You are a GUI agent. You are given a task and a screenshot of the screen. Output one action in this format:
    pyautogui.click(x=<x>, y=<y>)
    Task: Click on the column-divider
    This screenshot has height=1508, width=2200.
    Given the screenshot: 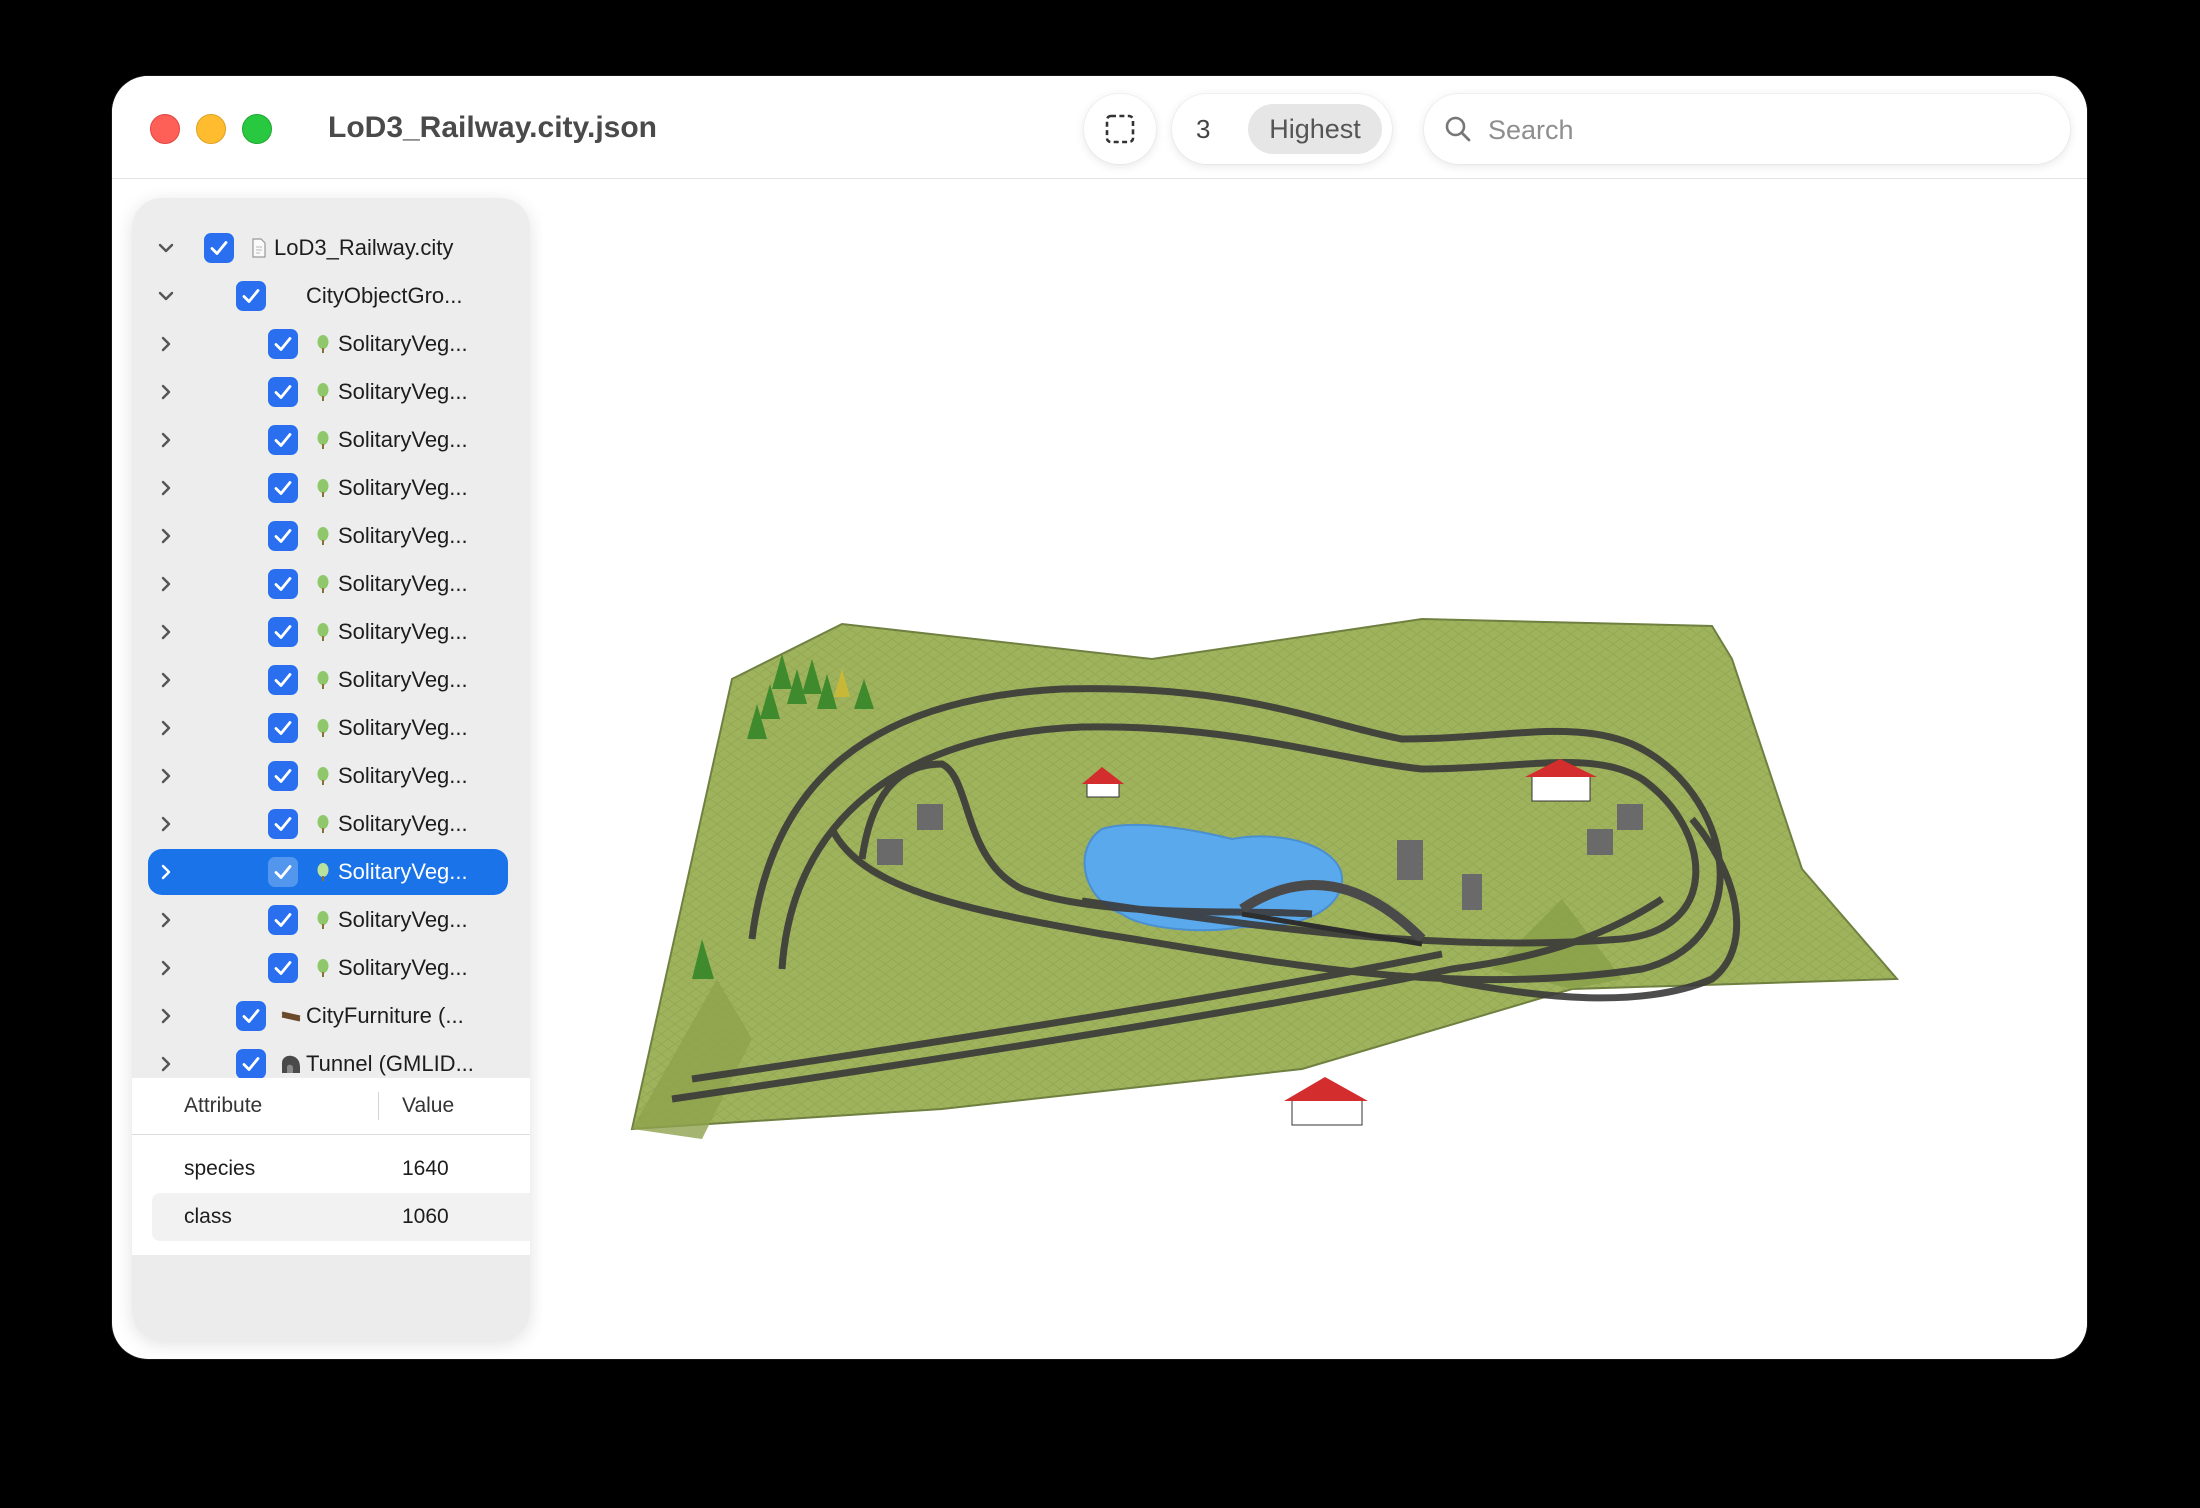 What is the action you would take?
    pyautogui.click(x=378, y=1106)
    